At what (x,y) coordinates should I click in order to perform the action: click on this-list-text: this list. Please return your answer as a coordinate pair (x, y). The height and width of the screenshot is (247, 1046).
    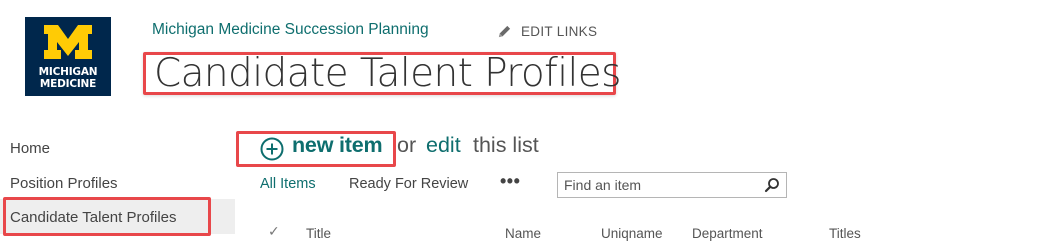
    Looking at the image, I should click on (506, 145).